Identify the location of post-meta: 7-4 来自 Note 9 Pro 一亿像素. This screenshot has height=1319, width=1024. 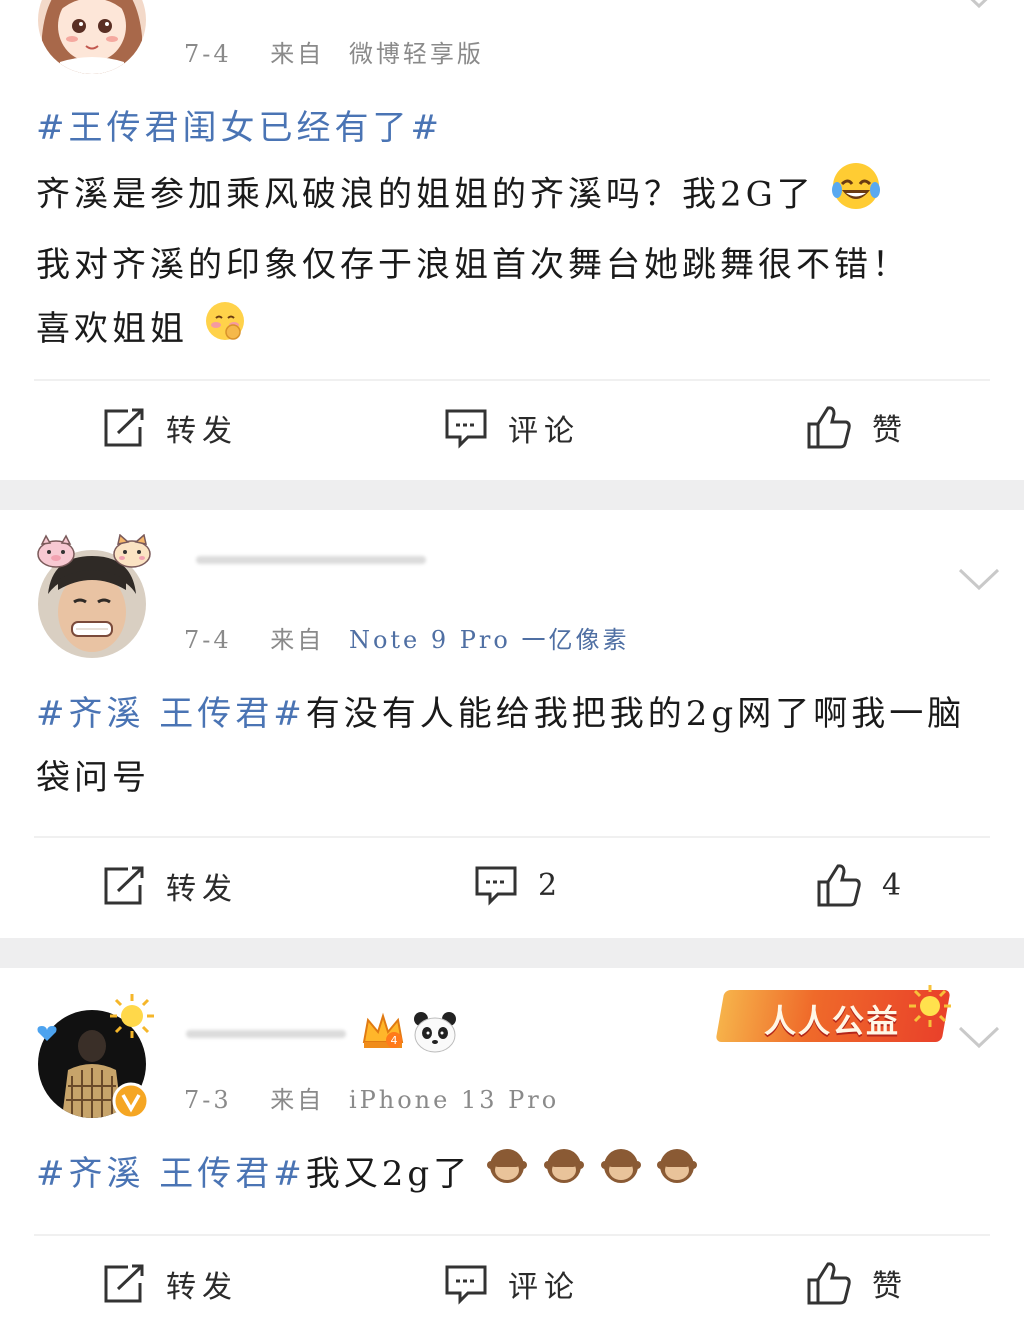
(406, 637).